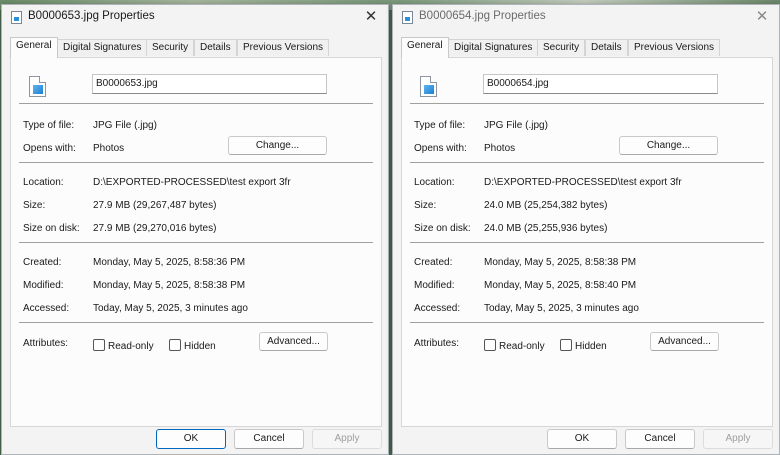 Image resolution: width=780 pixels, height=455 pixels. Describe the element at coordinates (560, 285) in the screenshot. I see `modified-value: Monday, May 5, 2025, 8:58:40 PM` at that location.